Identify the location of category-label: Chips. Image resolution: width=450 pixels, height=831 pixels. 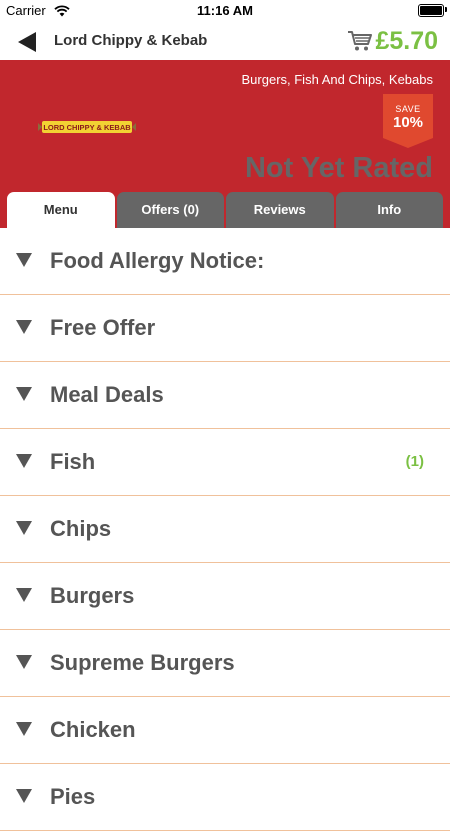
(81, 528).